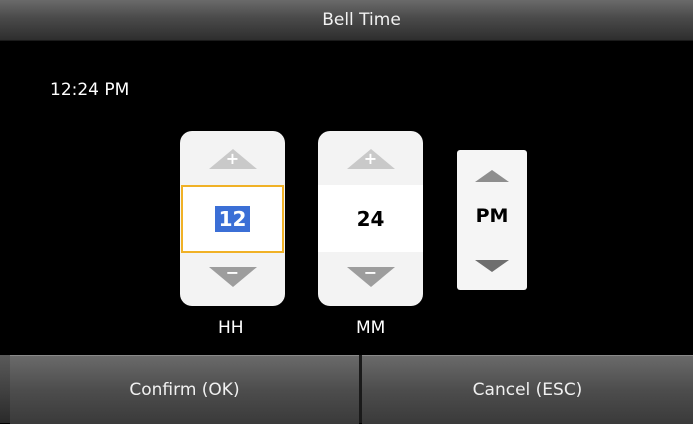 The image size is (693, 424). What do you see at coordinates (371, 328) in the screenshot?
I see `minute-label: MM` at bounding box center [371, 328].